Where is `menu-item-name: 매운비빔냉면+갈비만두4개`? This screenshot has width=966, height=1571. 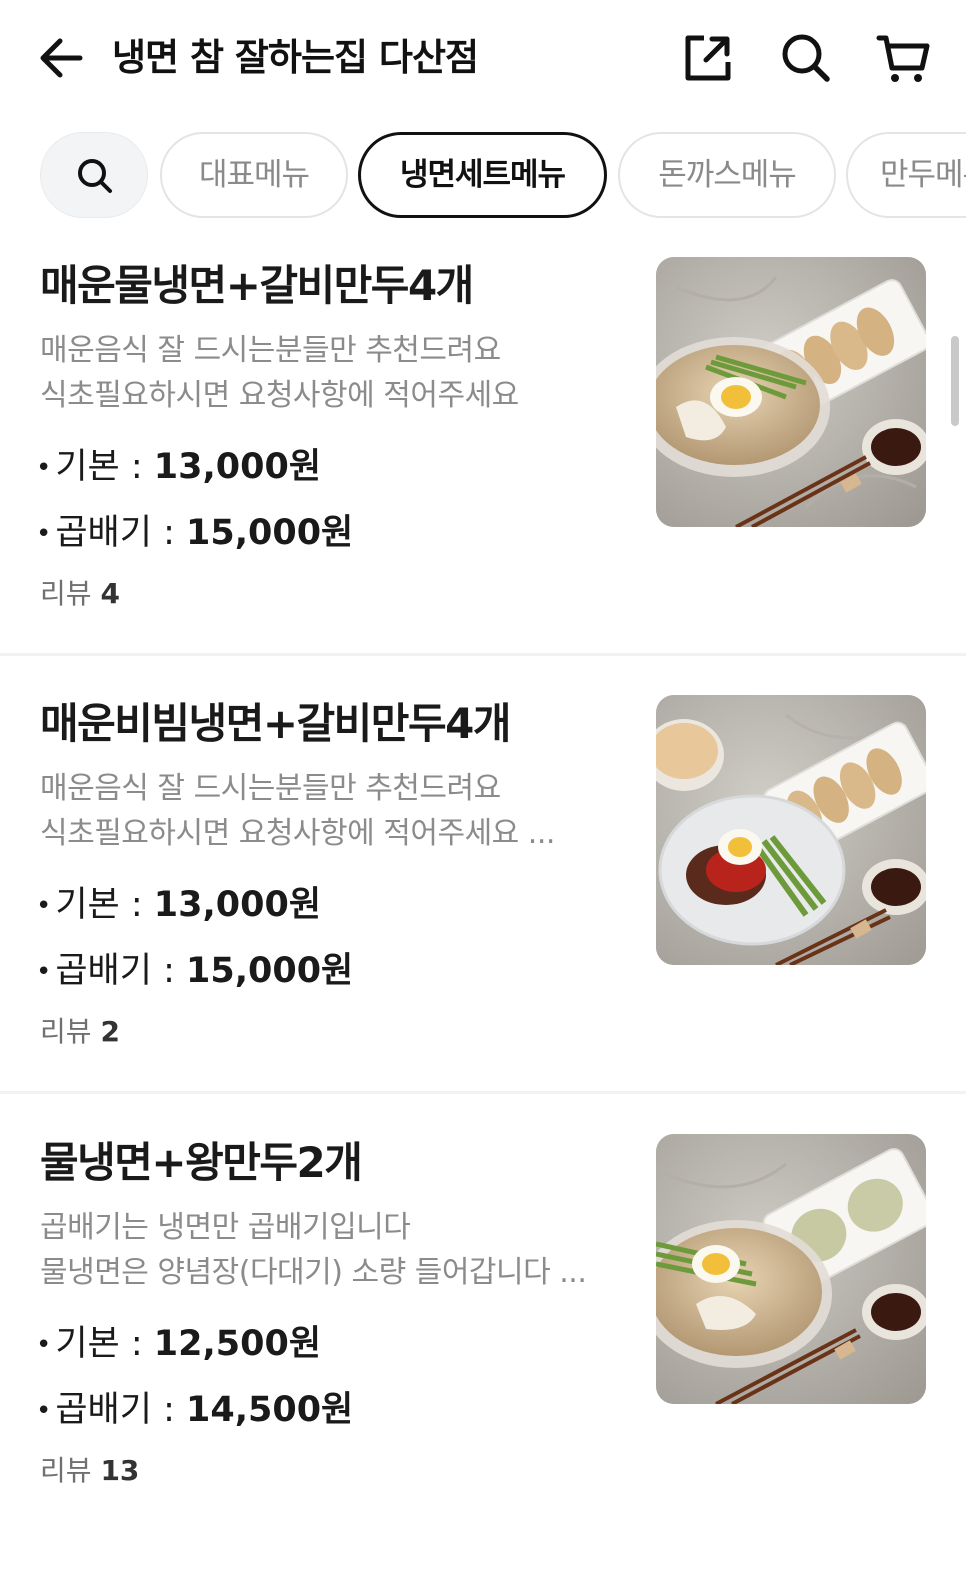
menu-item-name: 매운비빔냉면+갈비만두4개 is located at coordinates (275, 723).